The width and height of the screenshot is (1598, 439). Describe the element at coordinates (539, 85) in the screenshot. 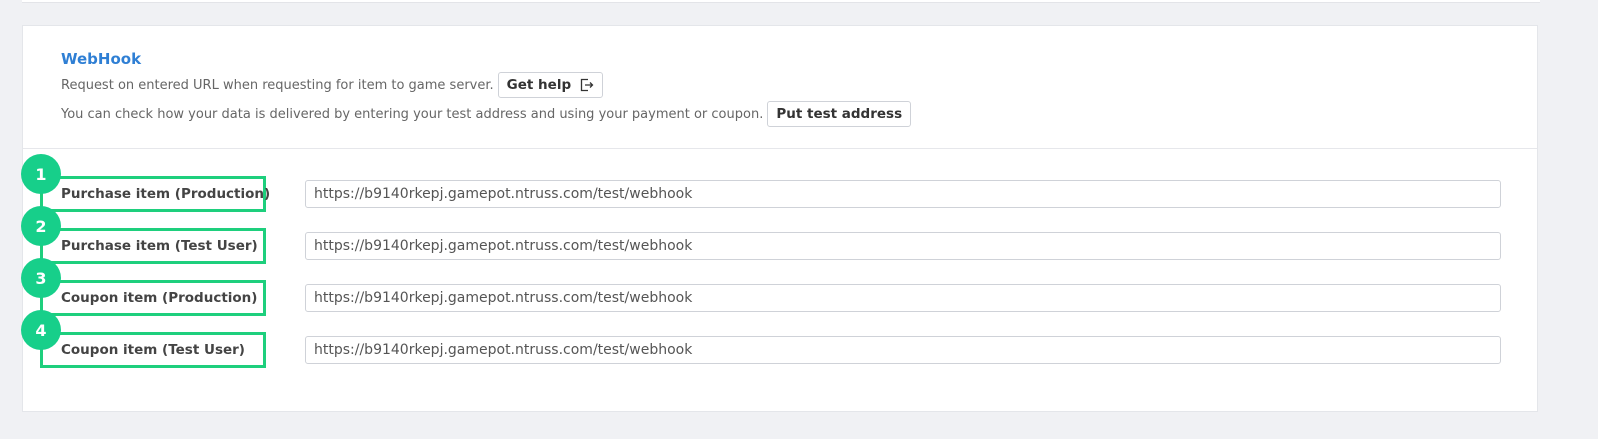

I see `get-help-label: Get help` at that location.